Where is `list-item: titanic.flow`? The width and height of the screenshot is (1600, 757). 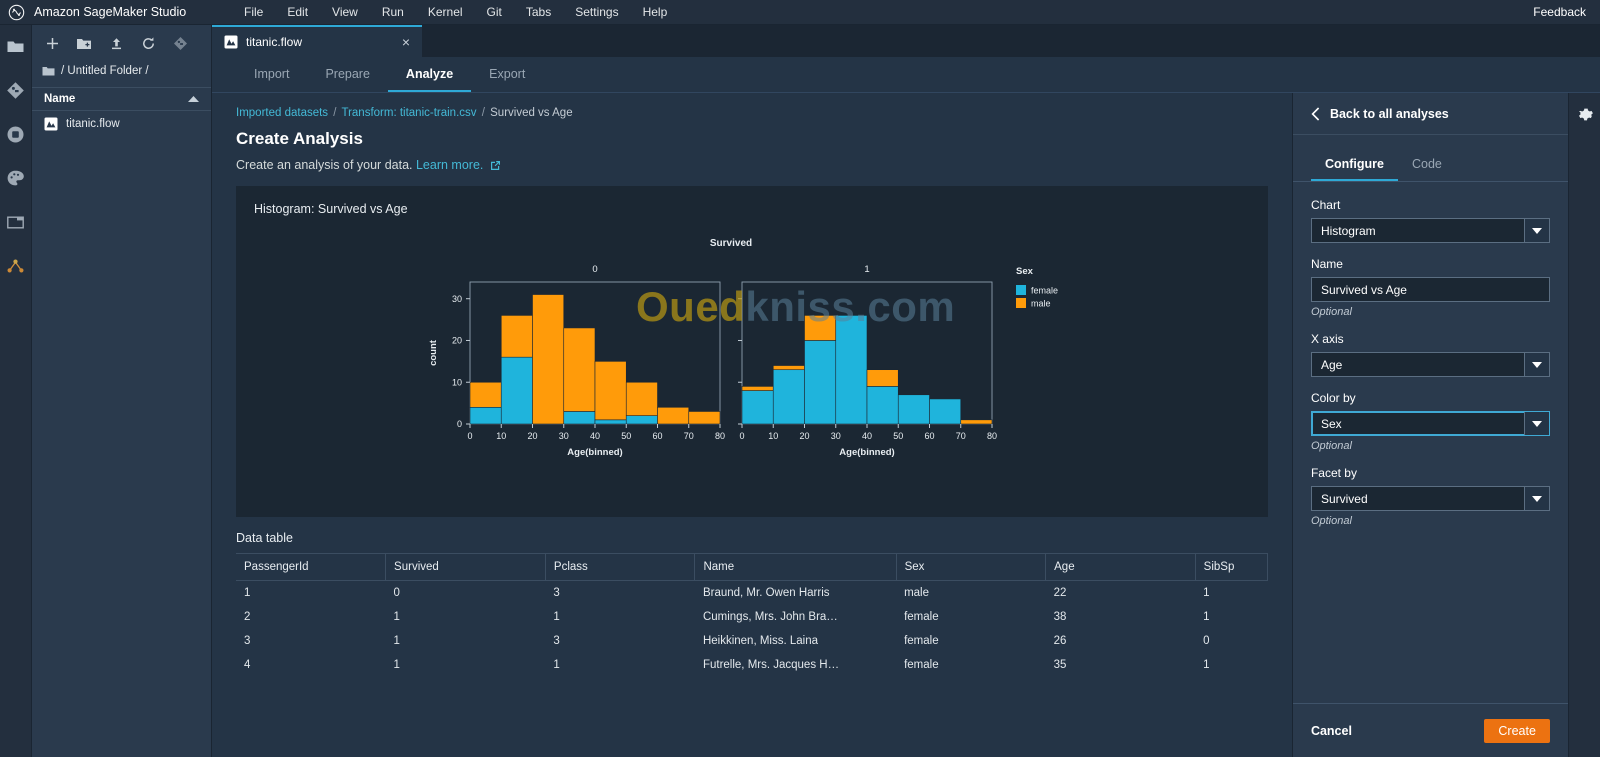 list-item: titanic.flow is located at coordinates (121, 124).